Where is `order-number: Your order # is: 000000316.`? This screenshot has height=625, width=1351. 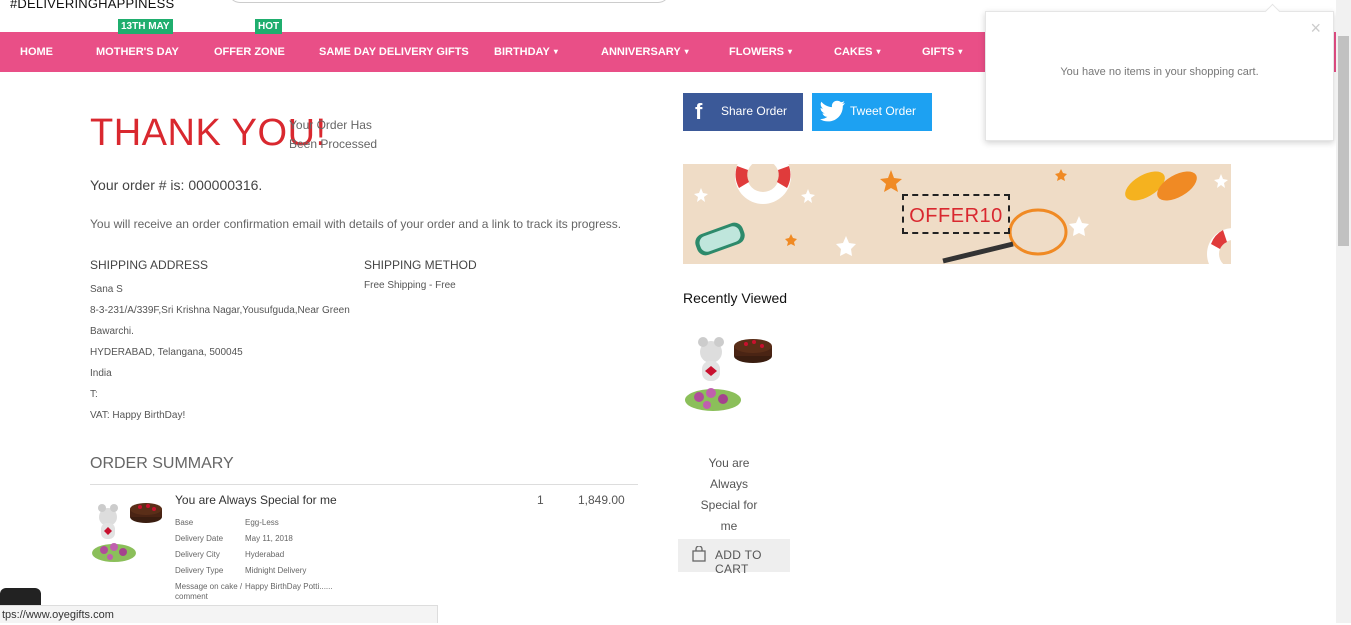 order-number: Your order # is: 000000316. is located at coordinates (176, 185).